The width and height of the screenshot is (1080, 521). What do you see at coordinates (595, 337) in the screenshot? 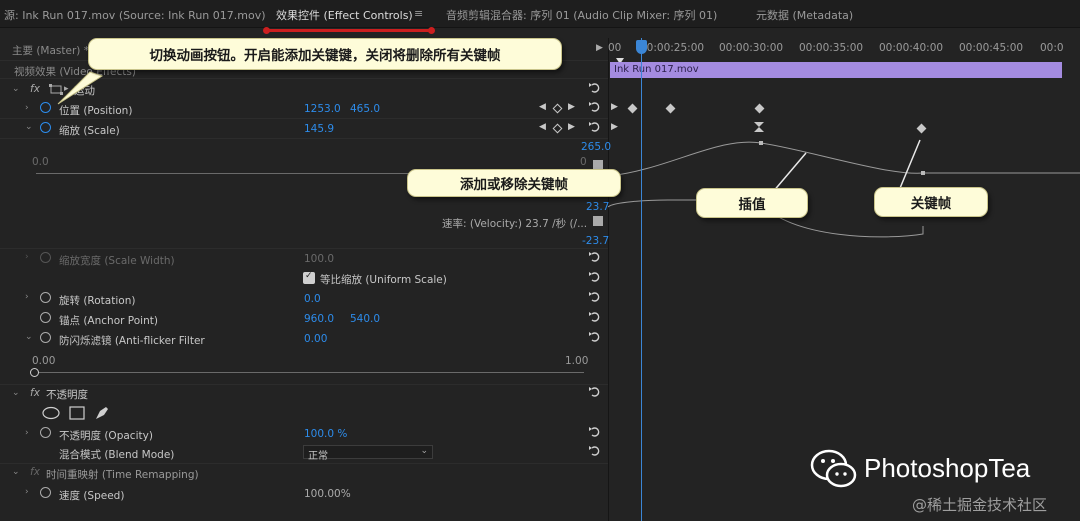
I see `reset-anti-flicker-icon` at bounding box center [595, 337].